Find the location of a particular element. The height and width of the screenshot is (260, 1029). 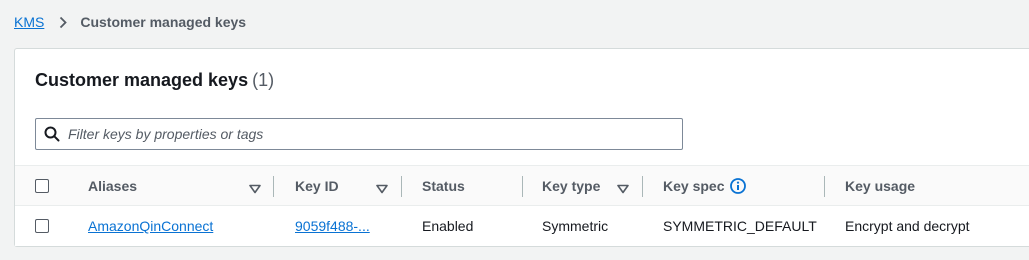

filter-keys-input is located at coordinates (368, 134).